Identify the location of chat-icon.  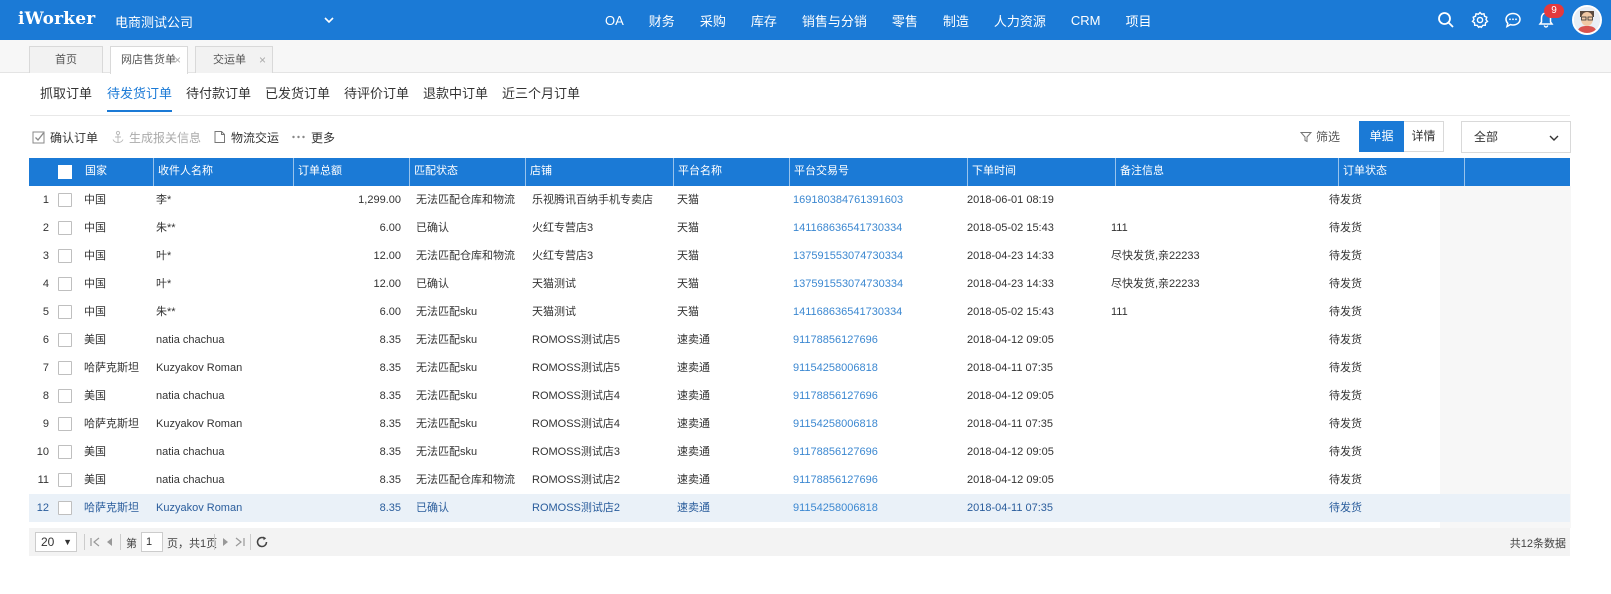
(1513, 20).